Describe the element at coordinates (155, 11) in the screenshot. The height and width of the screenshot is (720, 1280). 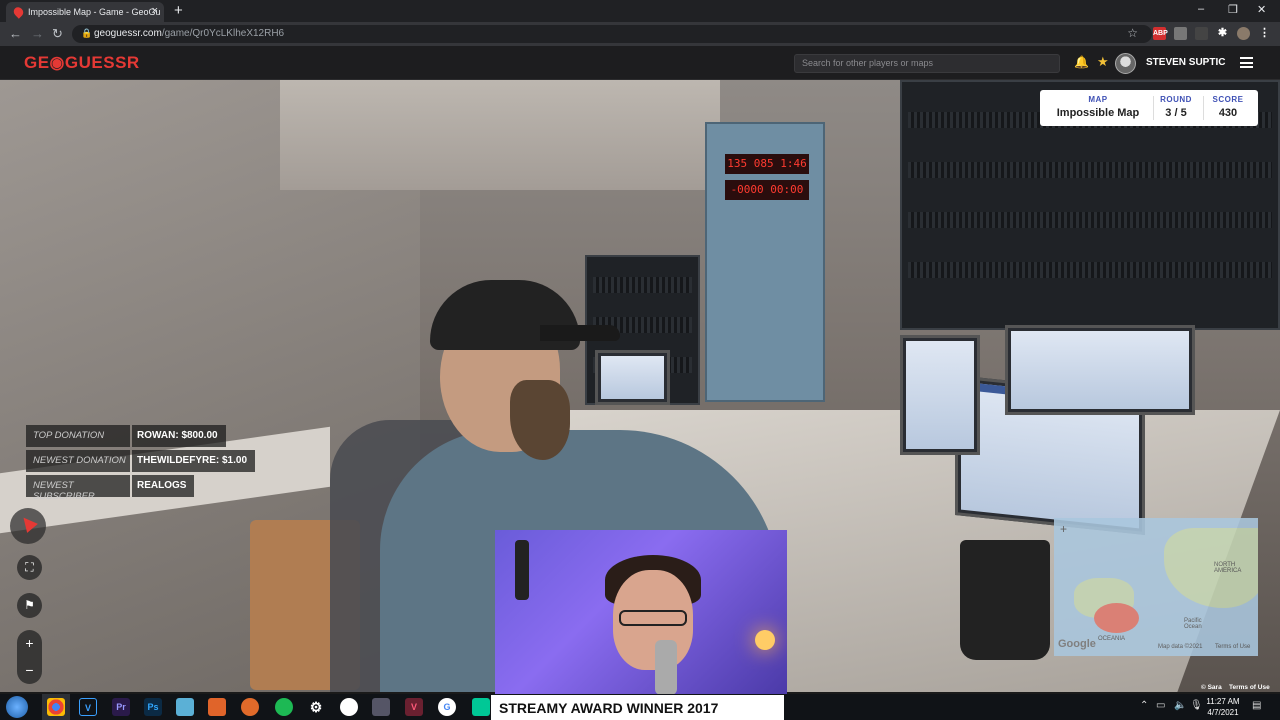
I see `close-tab-icon: ×` at that location.